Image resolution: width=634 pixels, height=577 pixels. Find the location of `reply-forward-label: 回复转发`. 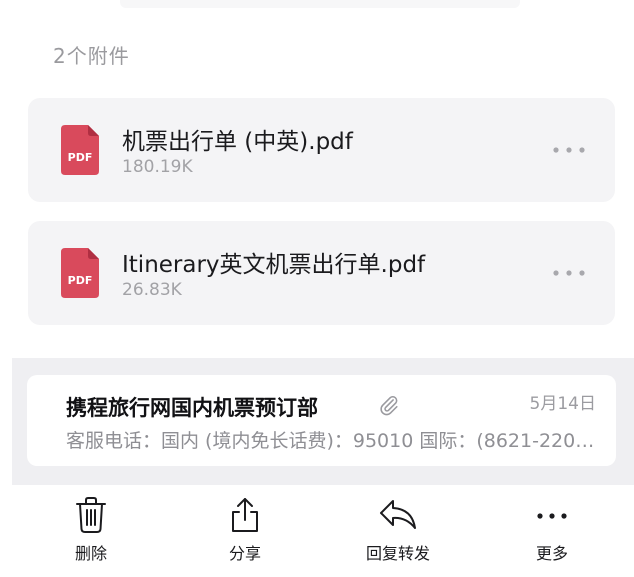

reply-forward-label: 回复转发 is located at coordinates (397, 553).